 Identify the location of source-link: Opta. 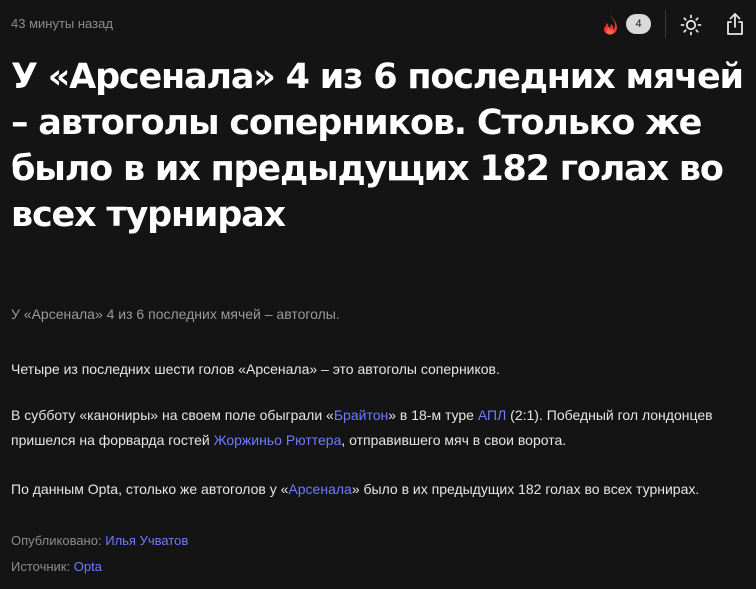
(88, 566).